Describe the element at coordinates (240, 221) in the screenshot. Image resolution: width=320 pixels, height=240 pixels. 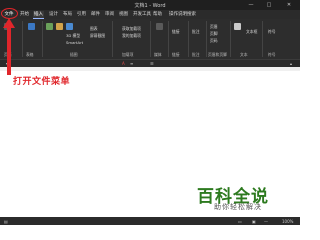
I see `read-mode-icon: ▭` at that location.